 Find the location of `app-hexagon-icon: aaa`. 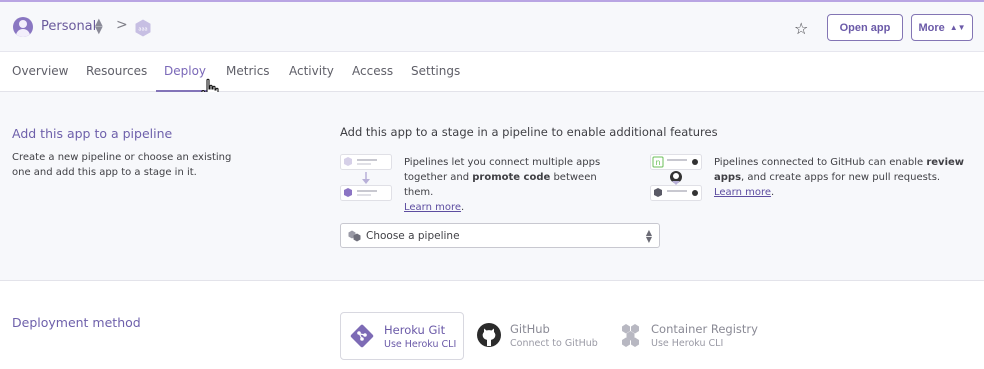

app-hexagon-icon: aaa is located at coordinates (143, 28).